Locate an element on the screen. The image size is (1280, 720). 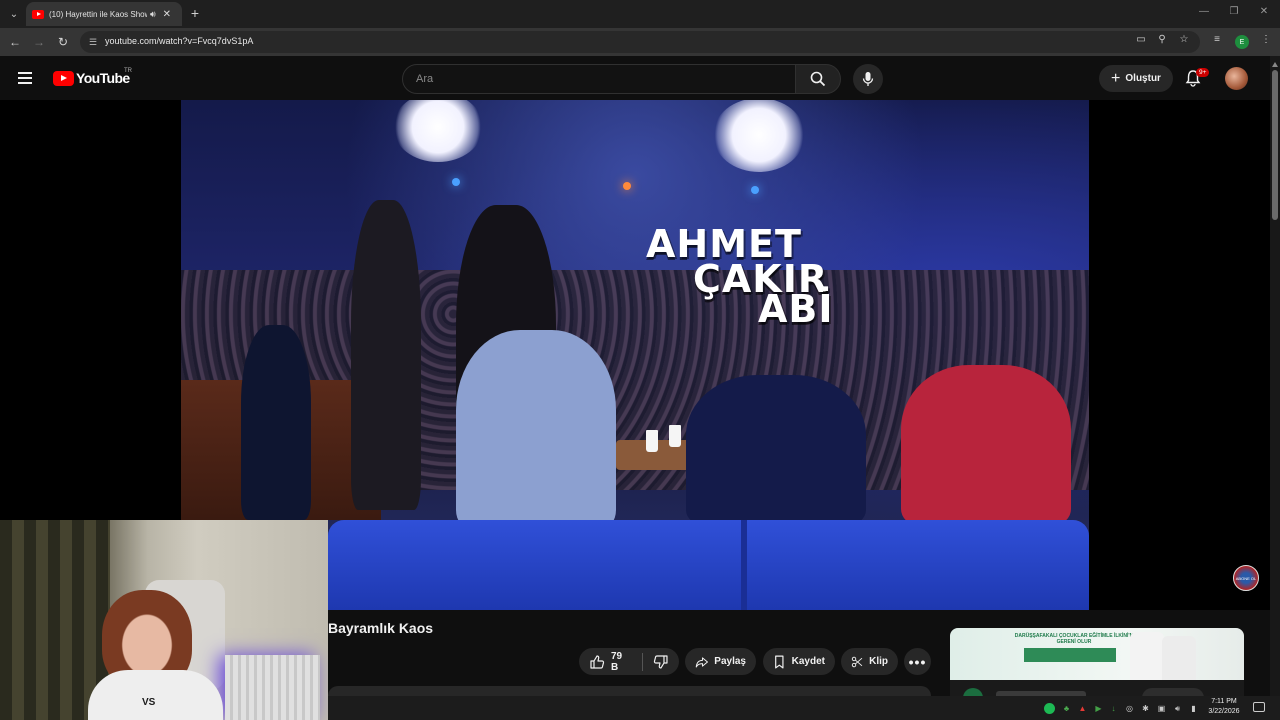
volume-icon: 🔊︎ is located at coordinates (1177, 708).